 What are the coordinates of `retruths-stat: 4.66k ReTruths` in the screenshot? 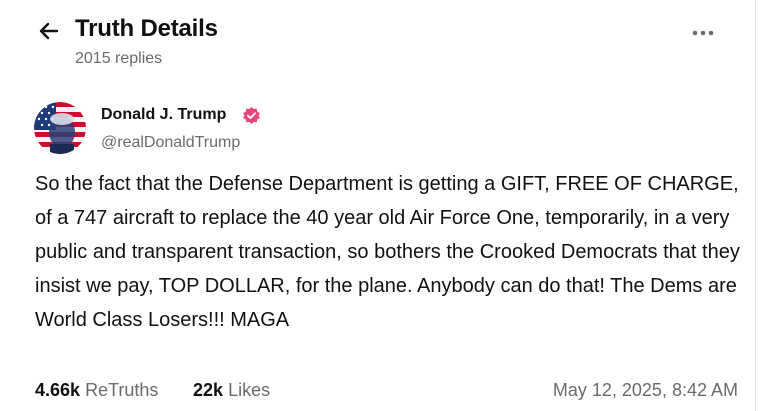 It's located at (96, 390).